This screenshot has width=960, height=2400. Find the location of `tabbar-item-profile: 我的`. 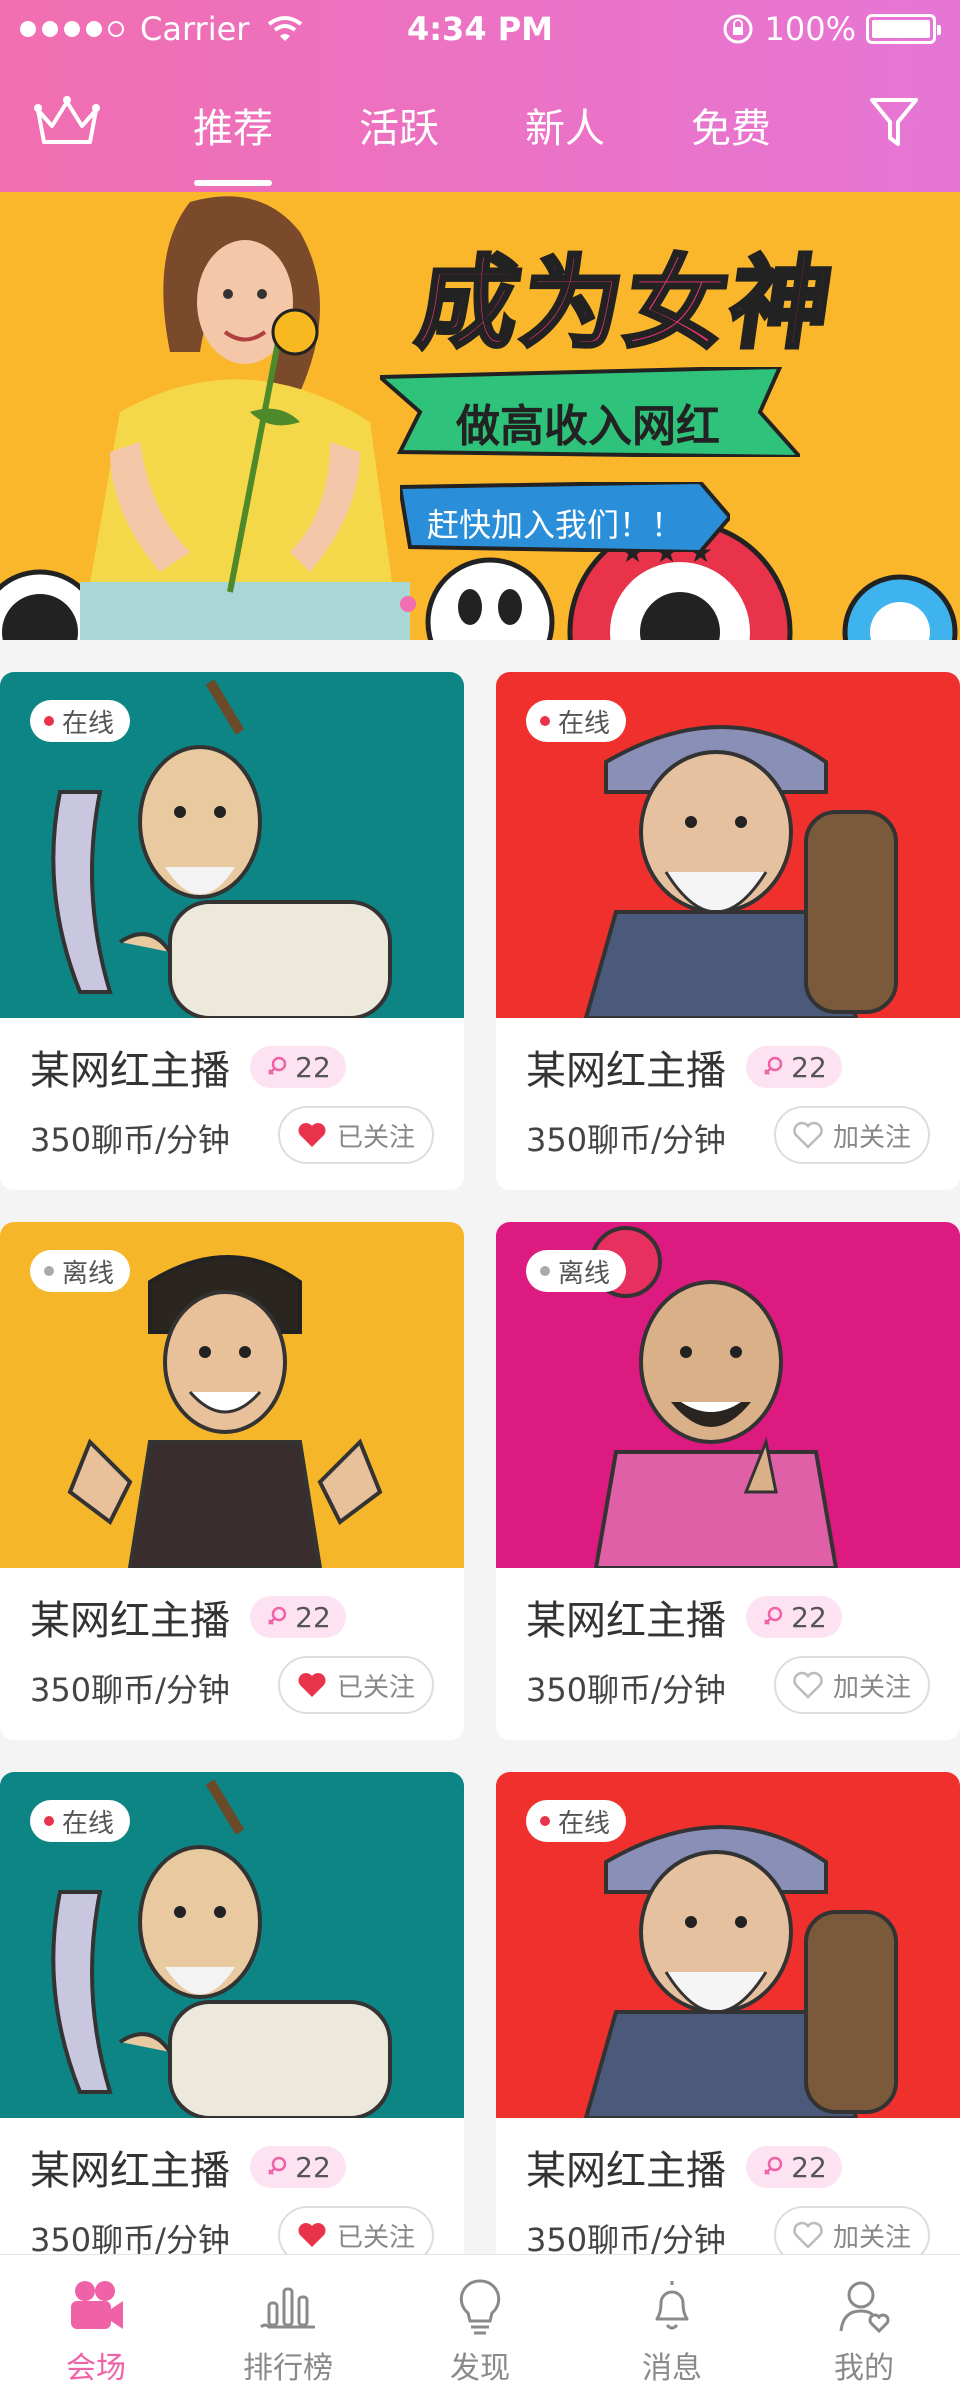

tabbar-item-profile: 我的 is located at coordinates (864, 2327).